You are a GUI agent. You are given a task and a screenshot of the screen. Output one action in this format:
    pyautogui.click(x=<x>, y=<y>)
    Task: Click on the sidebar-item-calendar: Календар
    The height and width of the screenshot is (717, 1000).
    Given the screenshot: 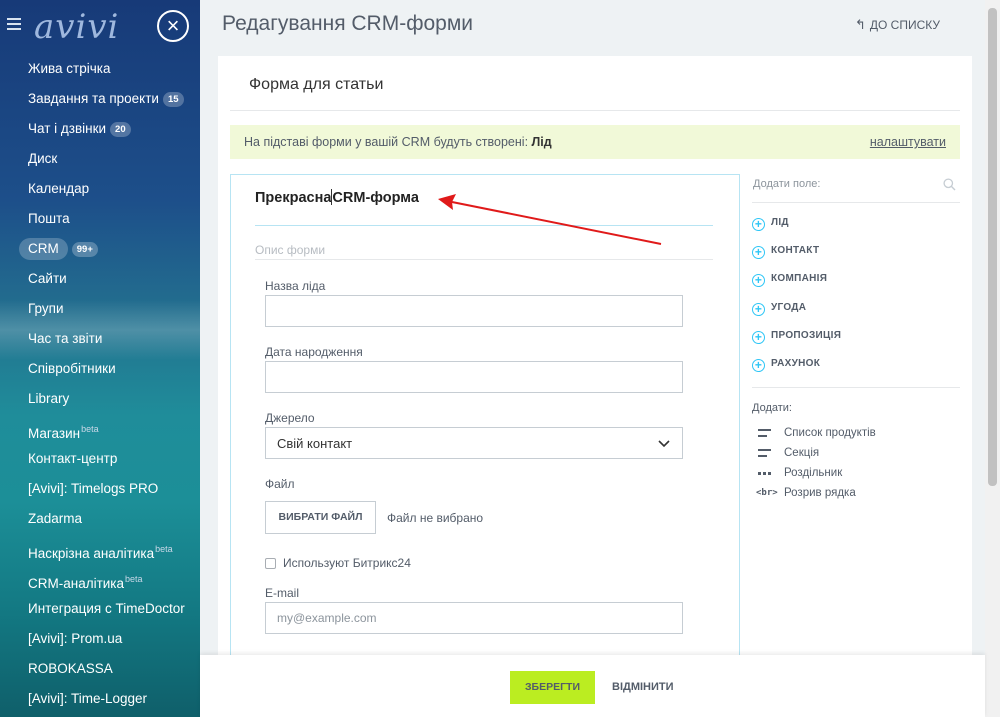 What is the action you would take?
    pyautogui.click(x=100, y=193)
    